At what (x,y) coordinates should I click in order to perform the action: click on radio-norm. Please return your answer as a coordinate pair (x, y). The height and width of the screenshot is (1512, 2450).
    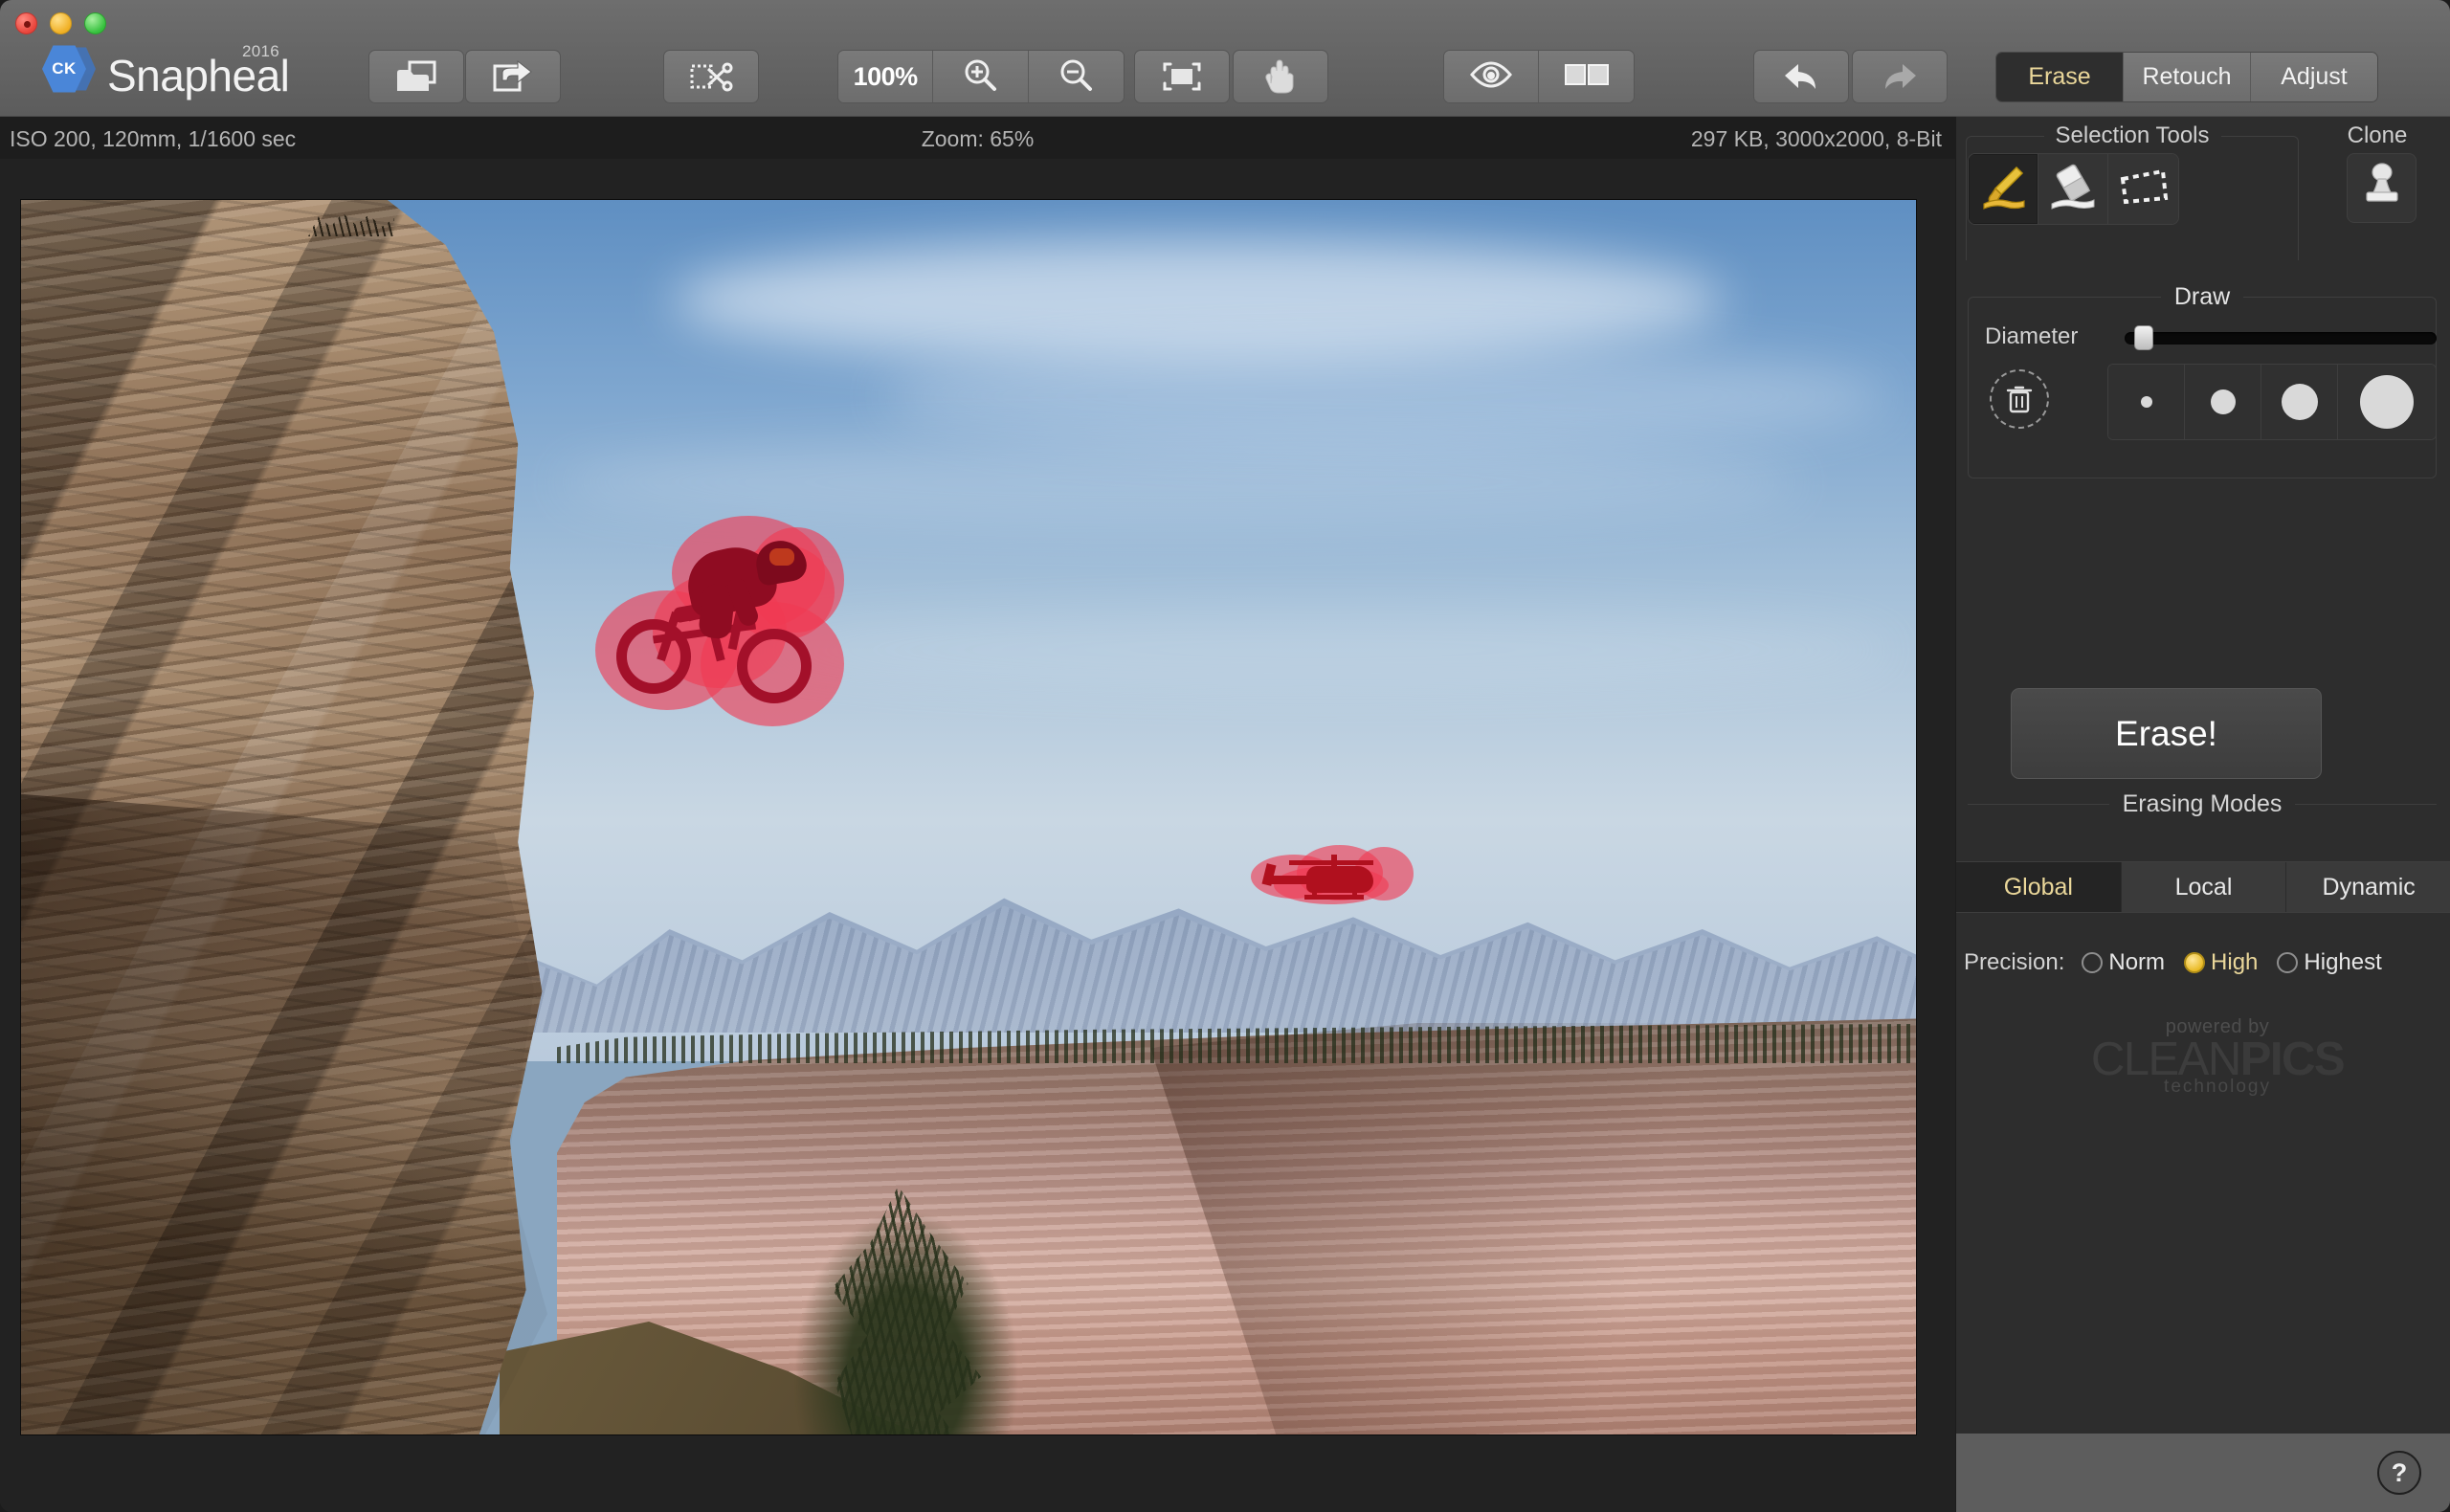
    Looking at the image, I should click on (2093, 962).